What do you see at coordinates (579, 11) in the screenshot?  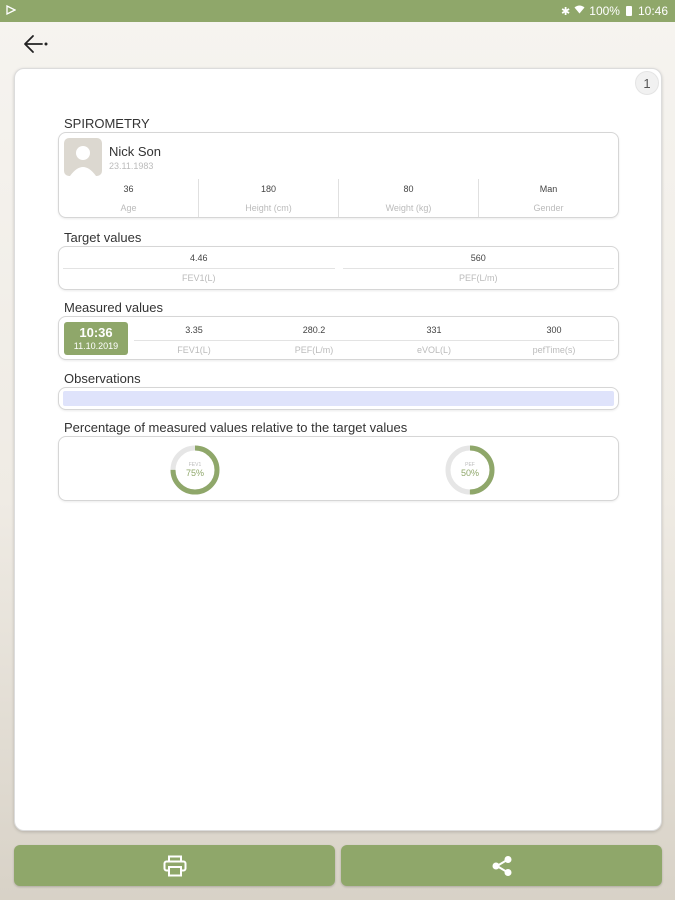 I see `wifi-icon` at bounding box center [579, 11].